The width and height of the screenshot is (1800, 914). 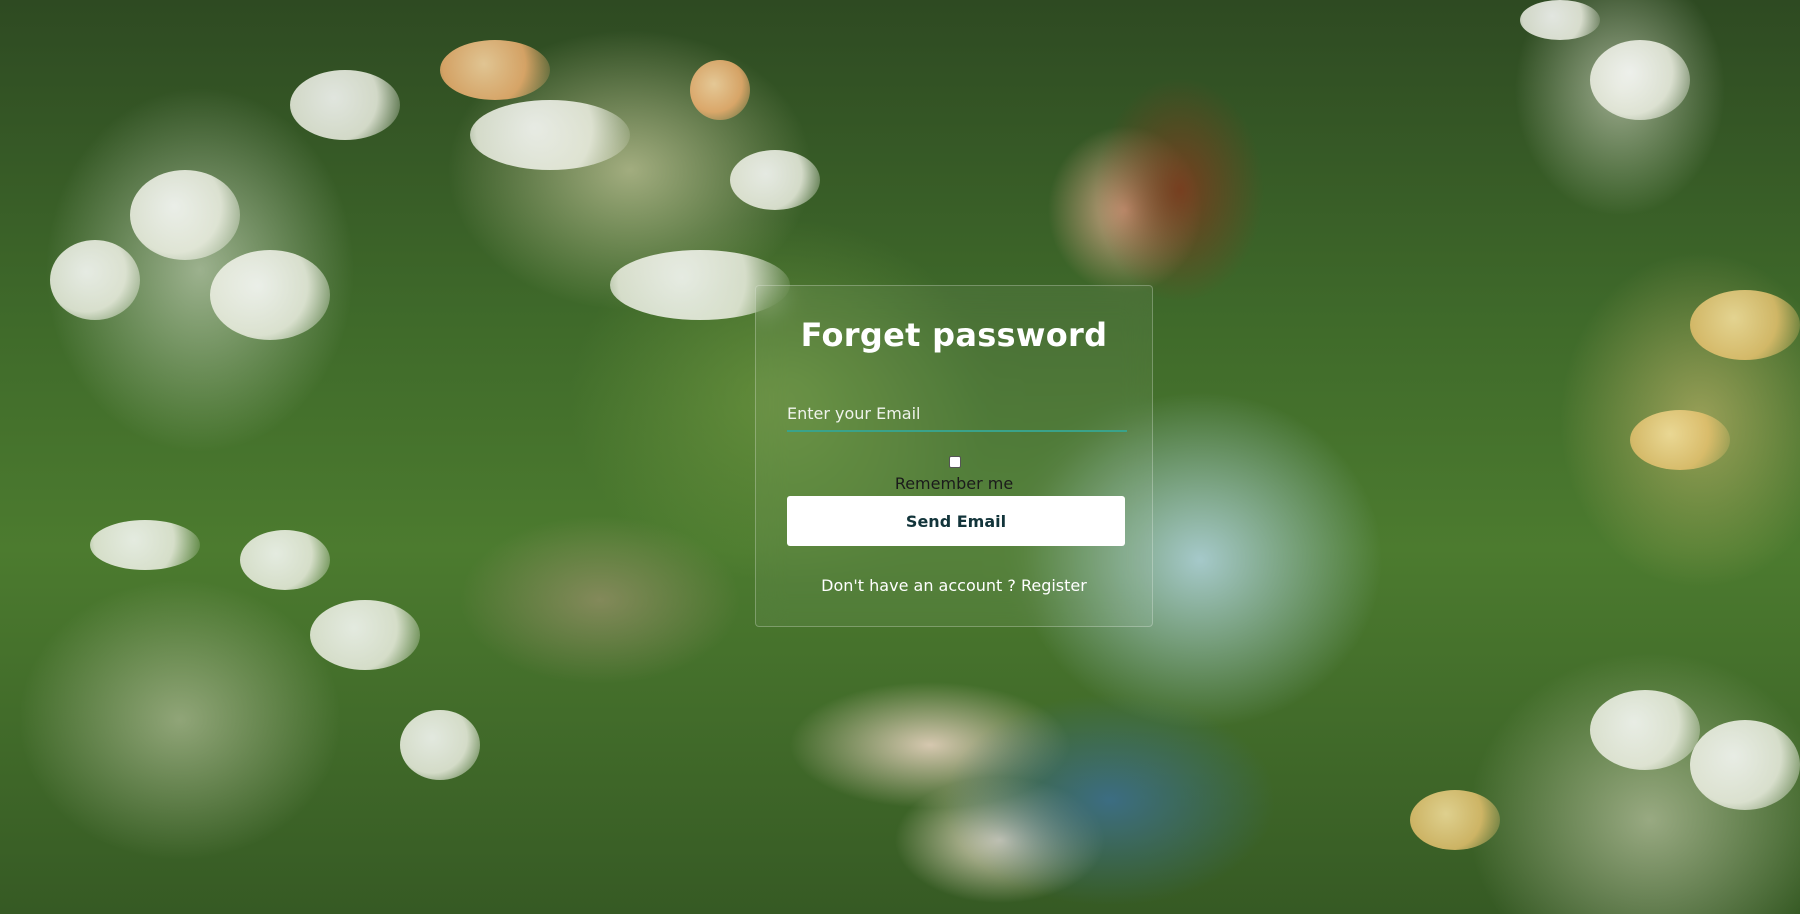 What do you see at coordinates (1054, 585) in the screenshot?
I see `register-link: Register` at bounding box center [1054, 585].